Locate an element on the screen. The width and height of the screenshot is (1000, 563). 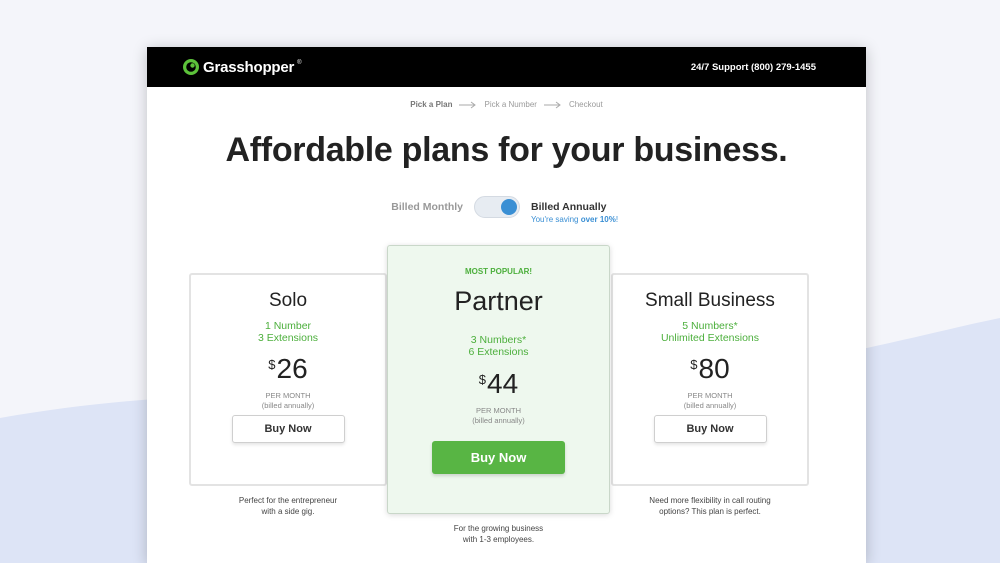
plan-price: $ 26 is located at coordinates (288, 369).